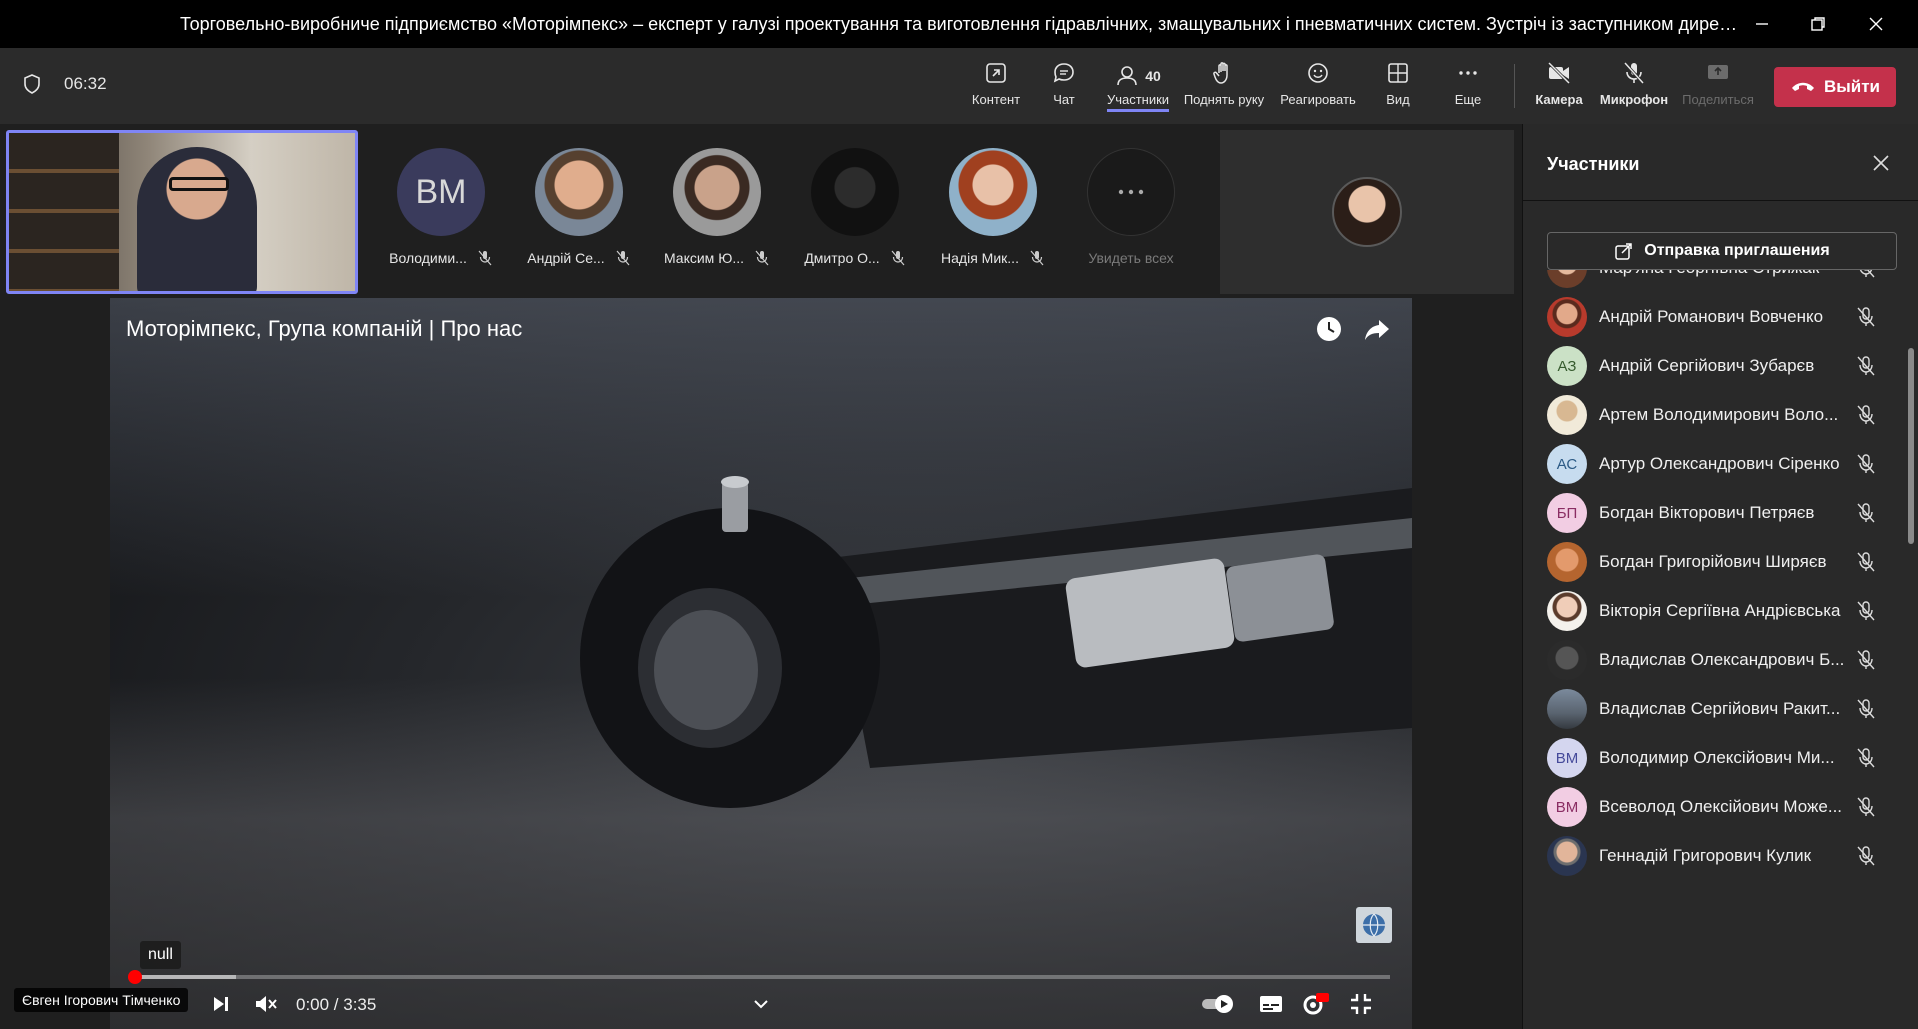  What do you see at coordinates (1127, 76) in the screenshot?
I see `people-icon` at bounding box center [1127, 76].